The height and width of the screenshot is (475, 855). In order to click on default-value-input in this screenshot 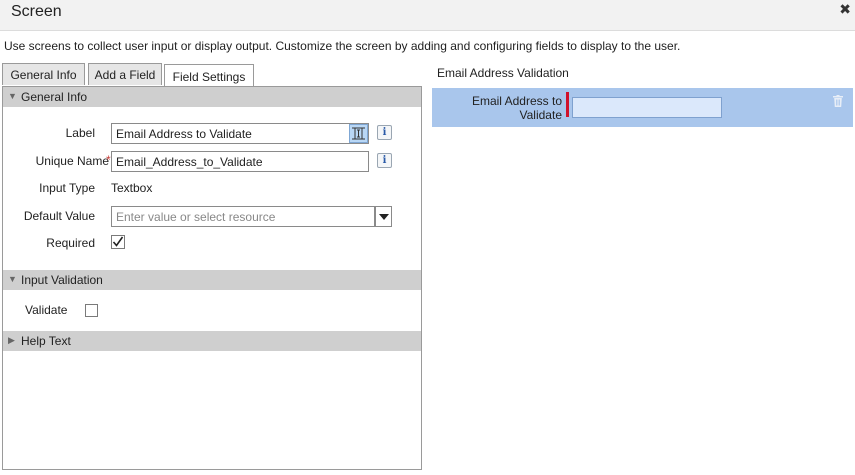, I will do `click(243, 216)`.